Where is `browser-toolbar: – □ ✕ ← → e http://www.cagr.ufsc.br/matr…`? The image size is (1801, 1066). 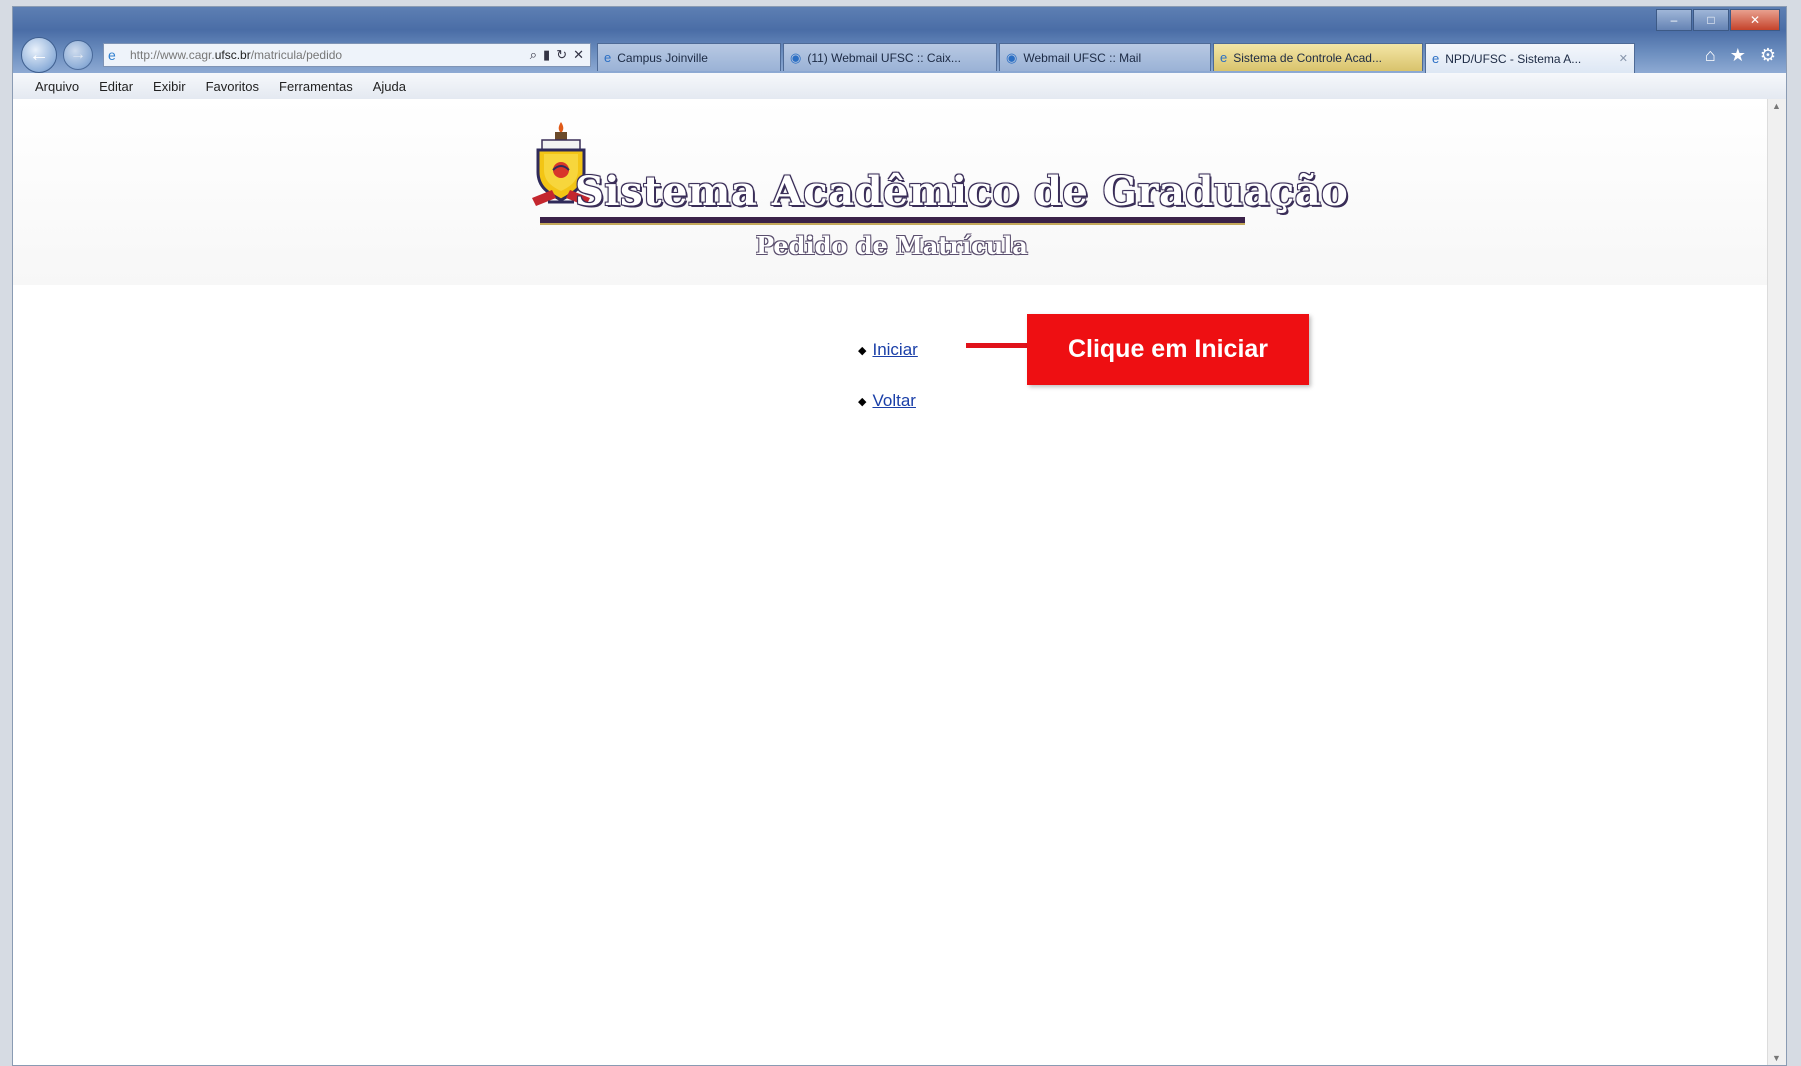 browser-toolbar: – □ ✕ ← → e http://www.cagr.ufsc.br/matr… is located at coordinates (899, 40).